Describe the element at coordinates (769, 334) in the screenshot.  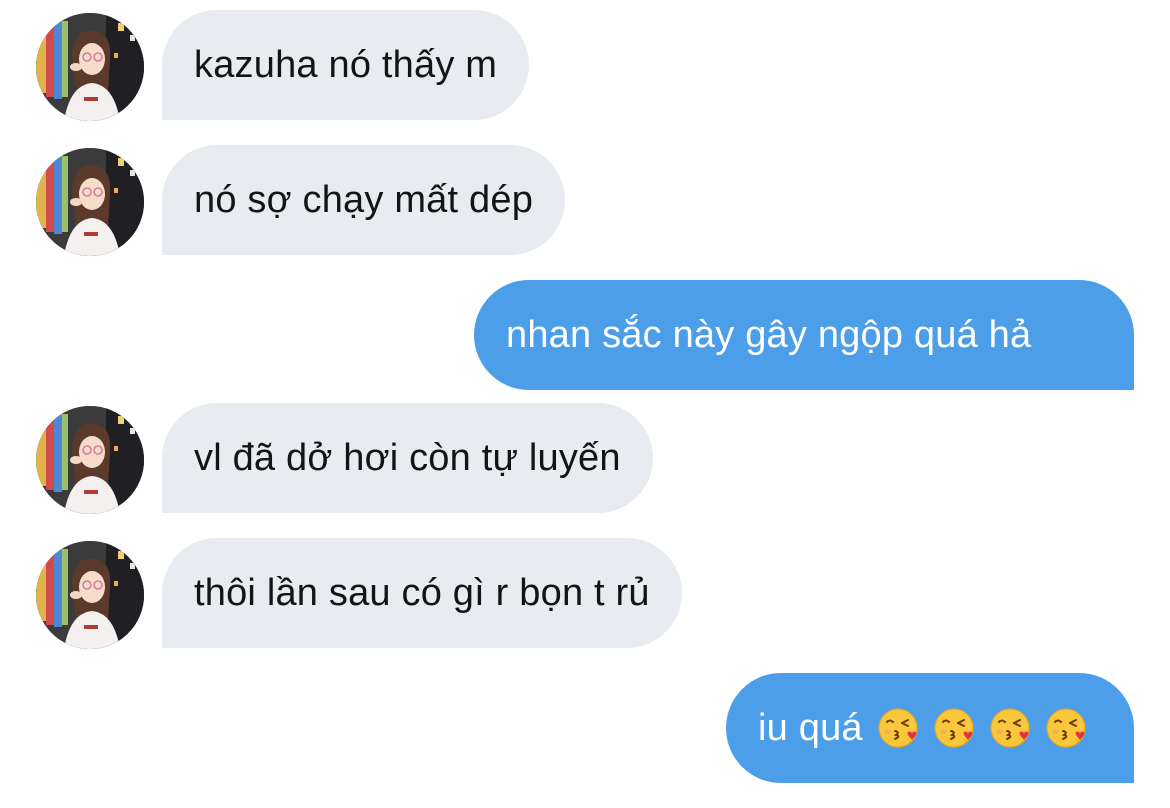
I see `message-text: nhan sắc này gây ngộp quá hả` at that location.